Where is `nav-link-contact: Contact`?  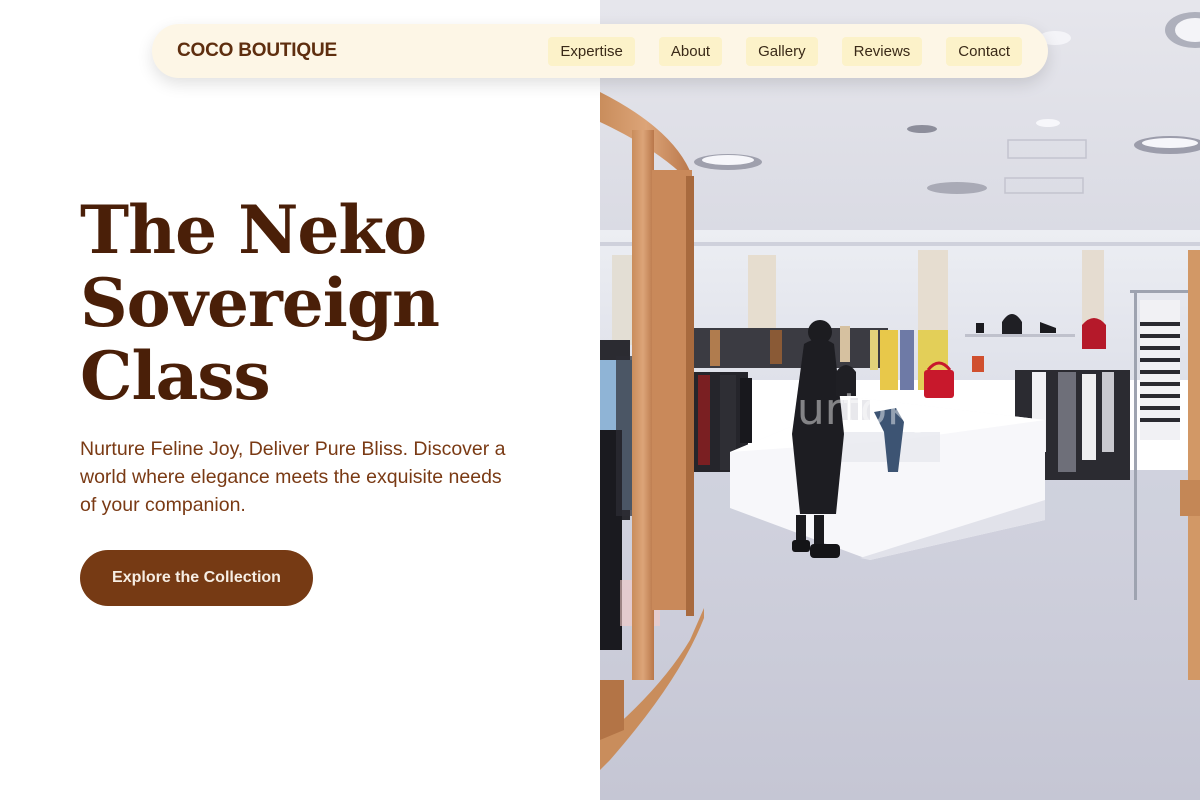 nav-link-contact: Contact is located at coordinates (984, 51).